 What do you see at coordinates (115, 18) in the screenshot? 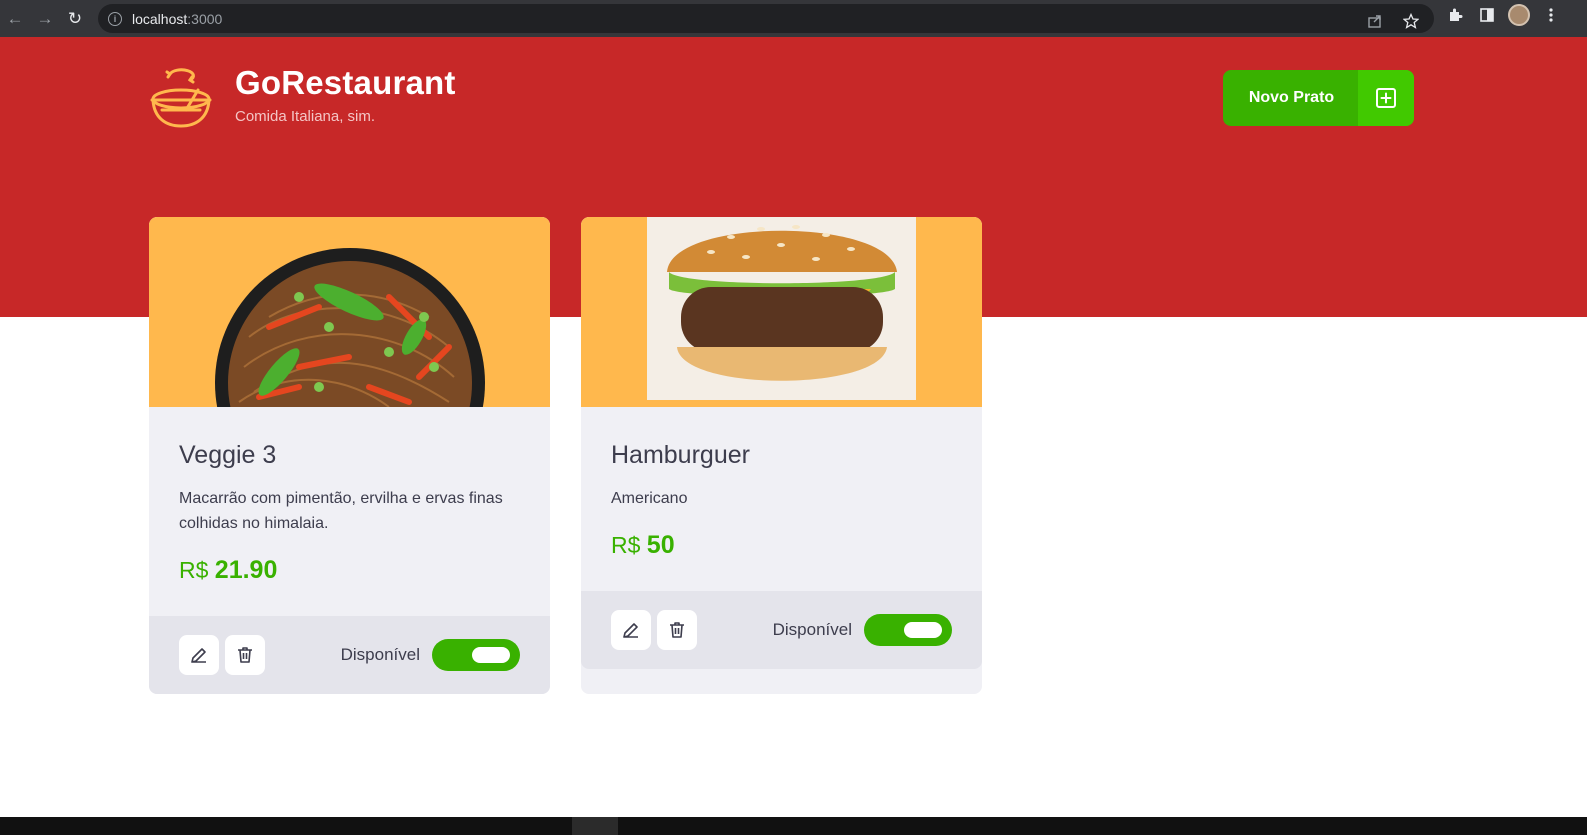
I see `site-info-icon: i` at bounding box center [115, 18].